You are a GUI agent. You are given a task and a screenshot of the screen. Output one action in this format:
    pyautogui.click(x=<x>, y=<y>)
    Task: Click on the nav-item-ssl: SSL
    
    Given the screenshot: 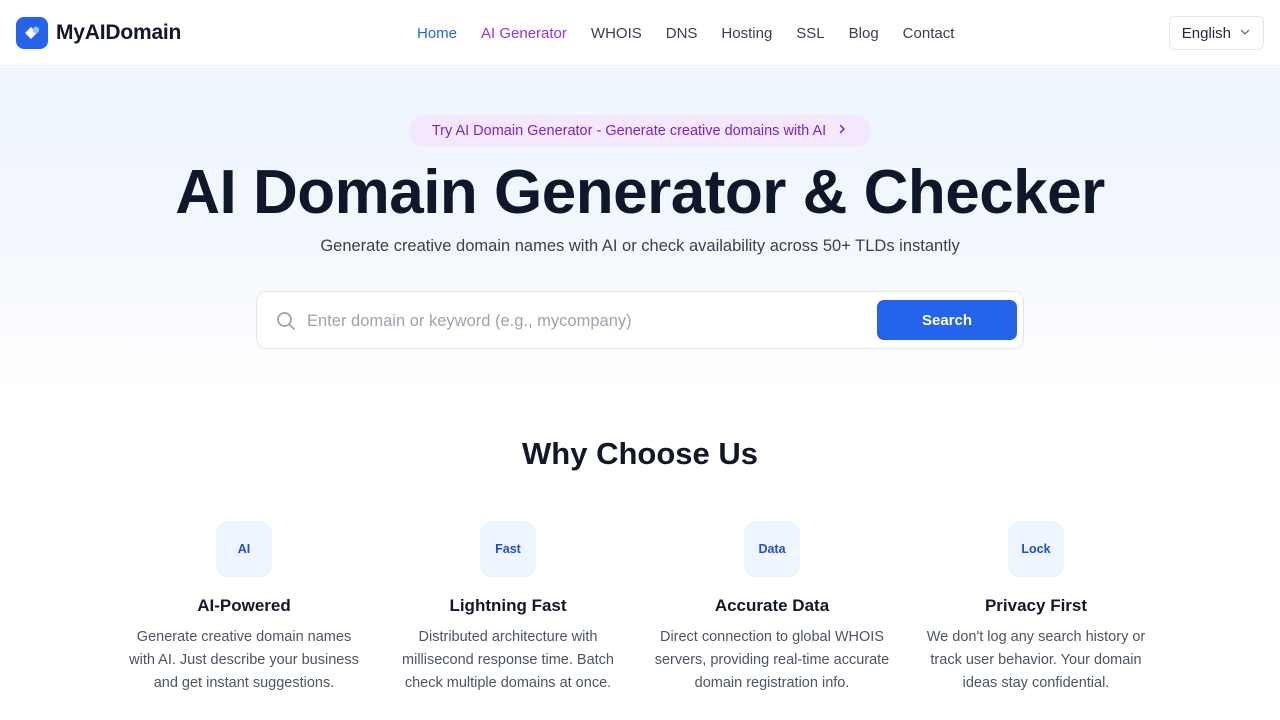 What is the action you would take?
    pyautogui.click(x=810, y=33)
    